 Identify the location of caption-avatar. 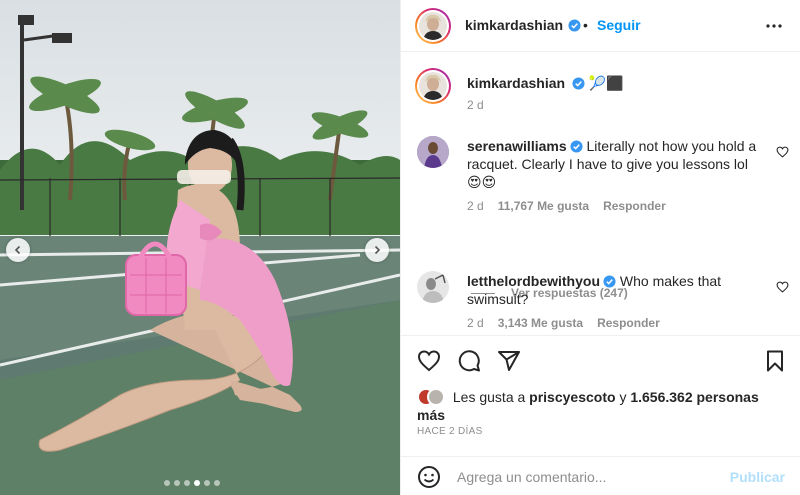
(433, 86).